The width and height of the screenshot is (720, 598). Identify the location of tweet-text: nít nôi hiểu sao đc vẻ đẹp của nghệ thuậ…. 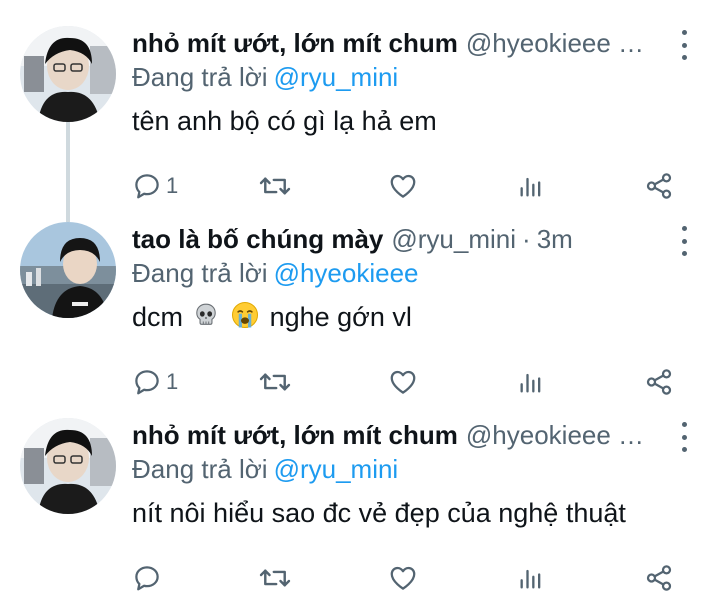
(379, 513).